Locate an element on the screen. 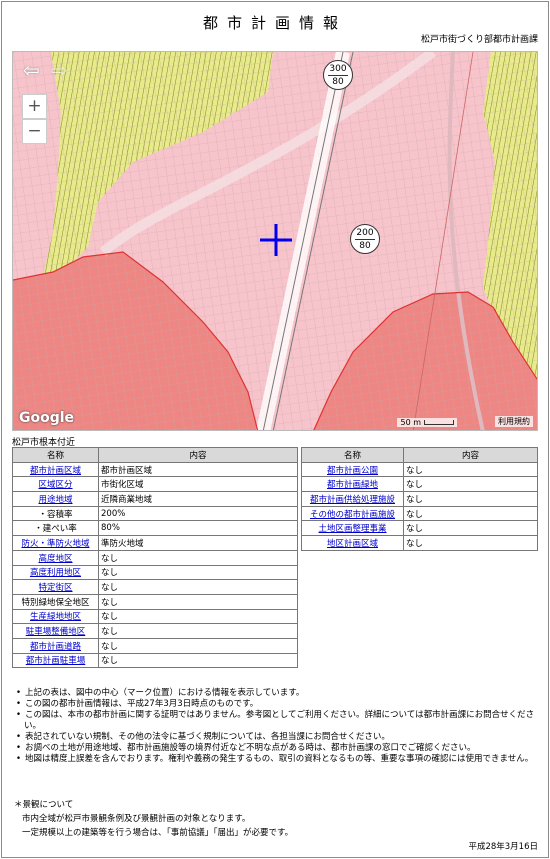 This screenshot has width=550, height=859. table-row: 都市計画駐車場 なし is located at coordinates (155, 660).